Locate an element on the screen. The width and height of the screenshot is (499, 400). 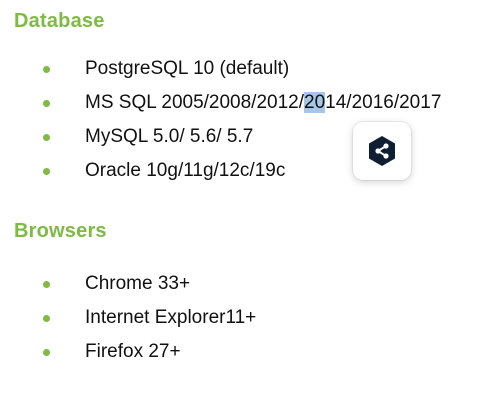
share-hexagon-icon is located at coordinates (382, 151).